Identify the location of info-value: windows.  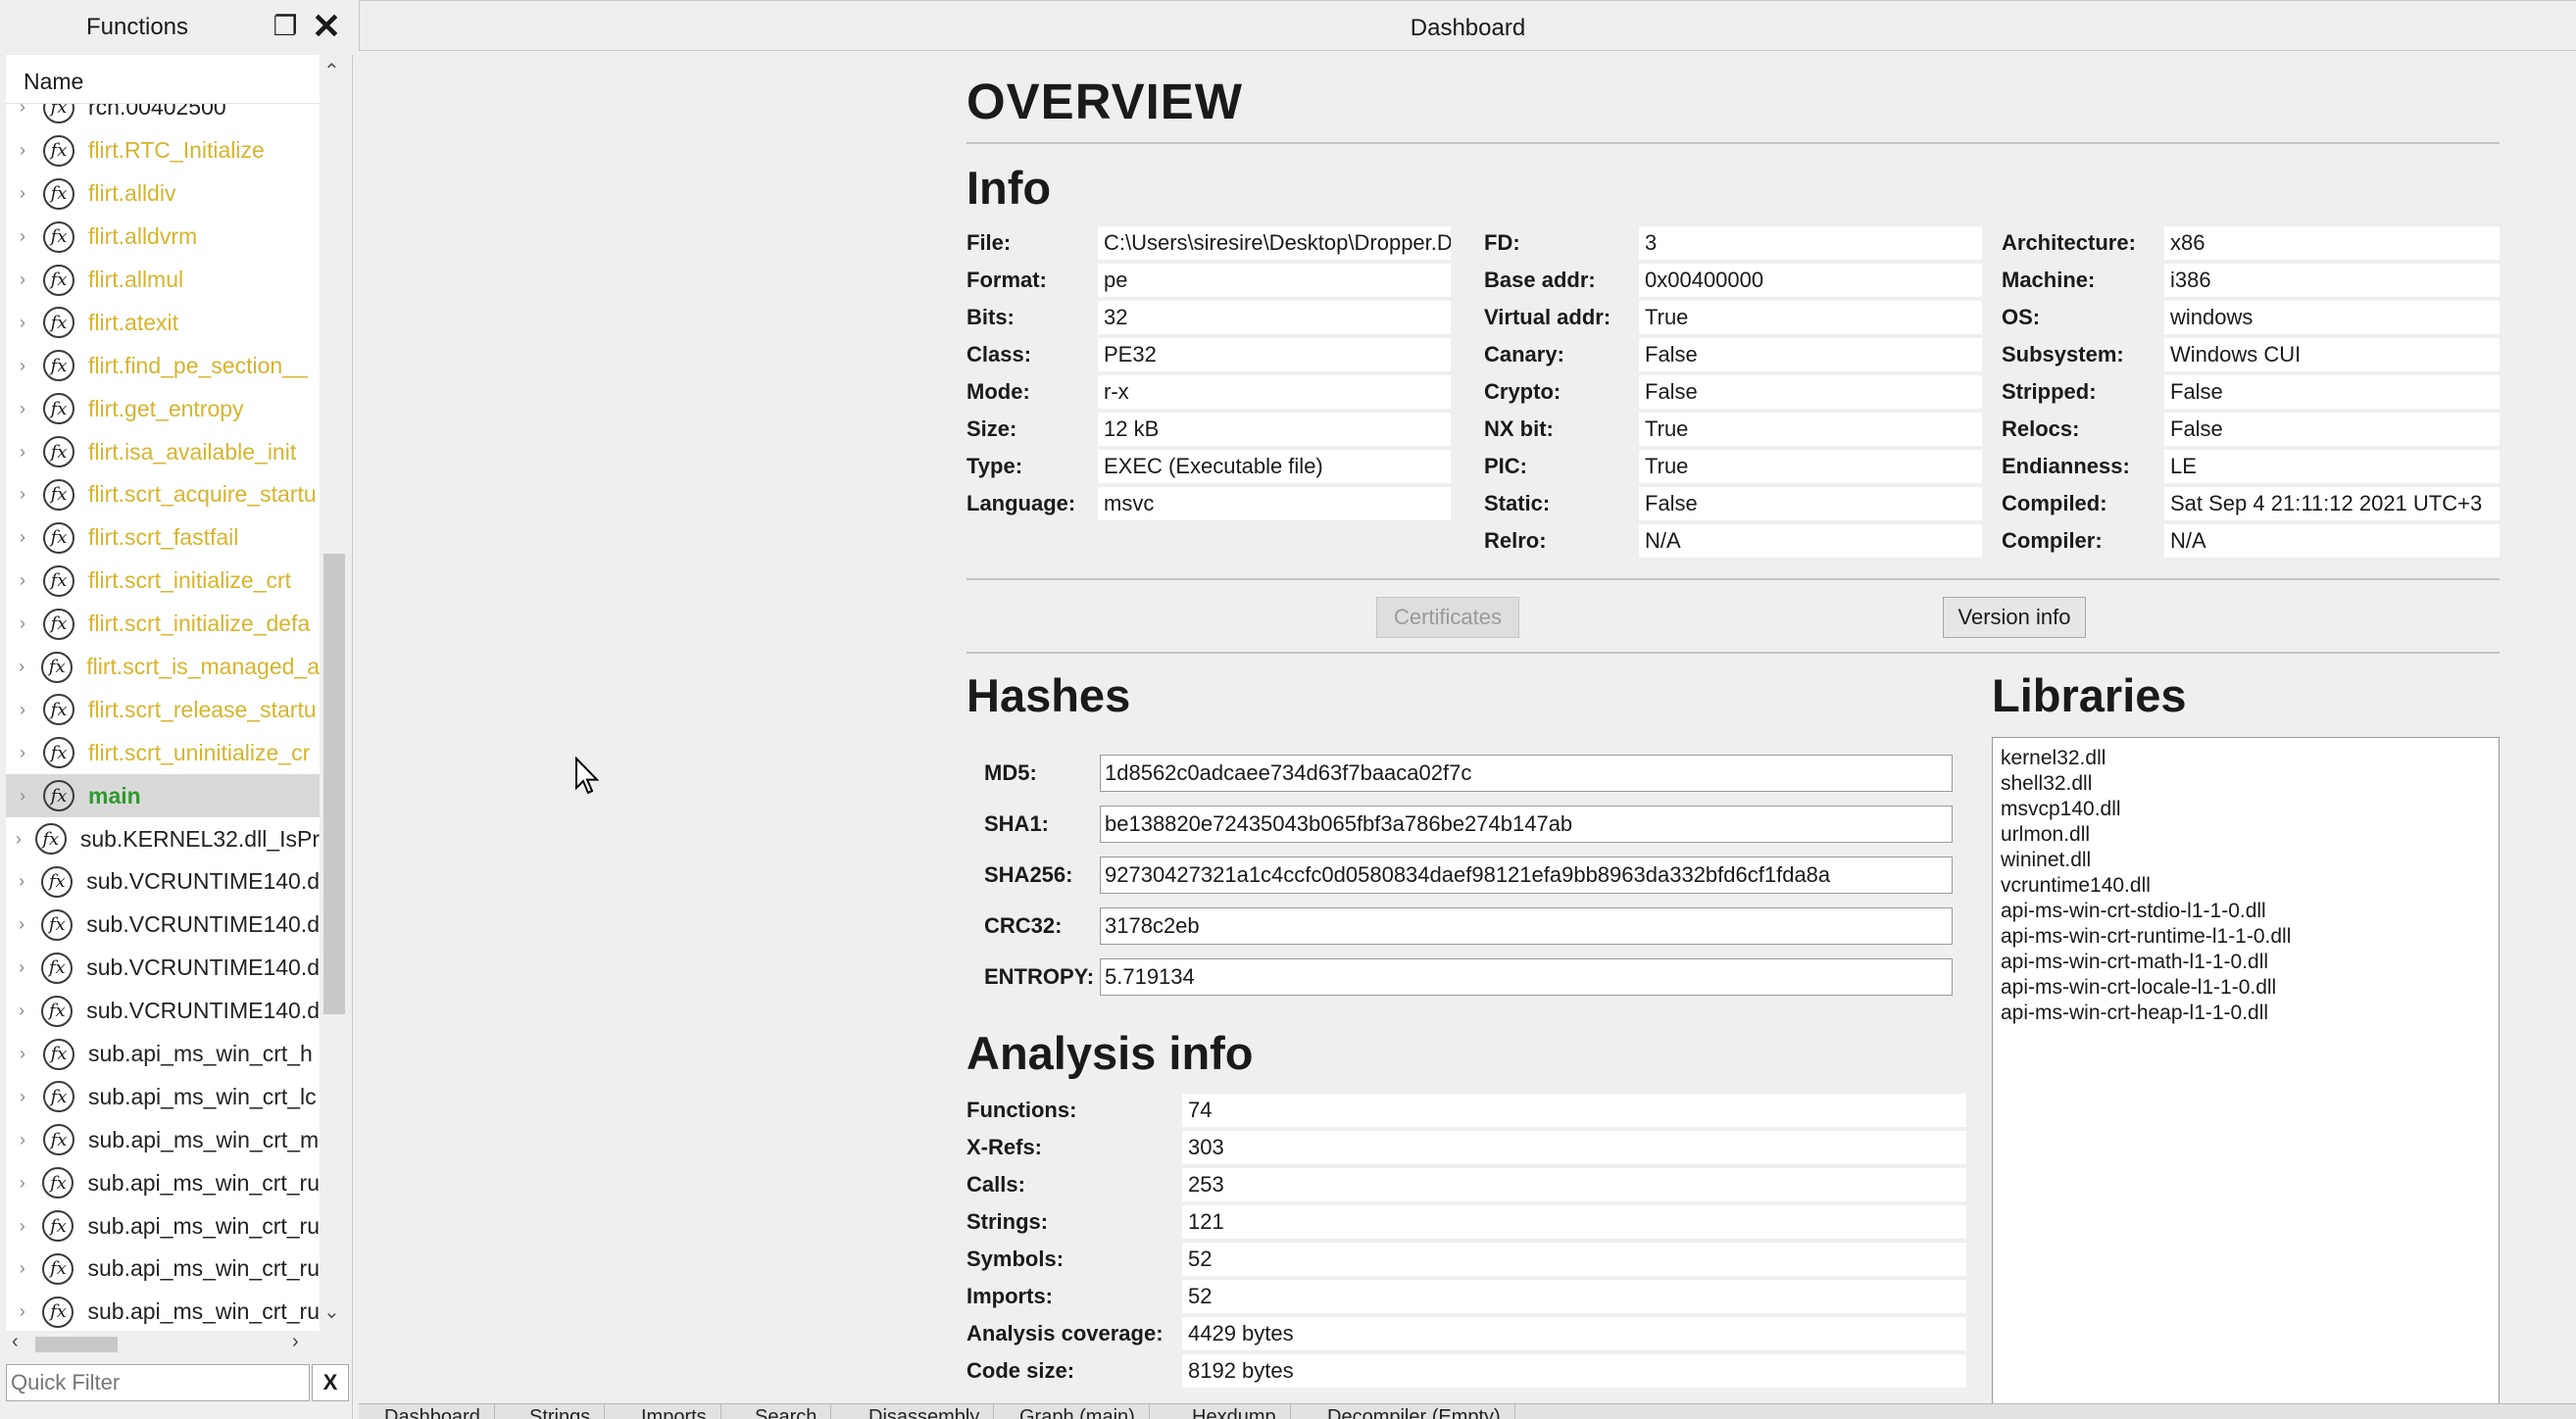
(2332, 317).